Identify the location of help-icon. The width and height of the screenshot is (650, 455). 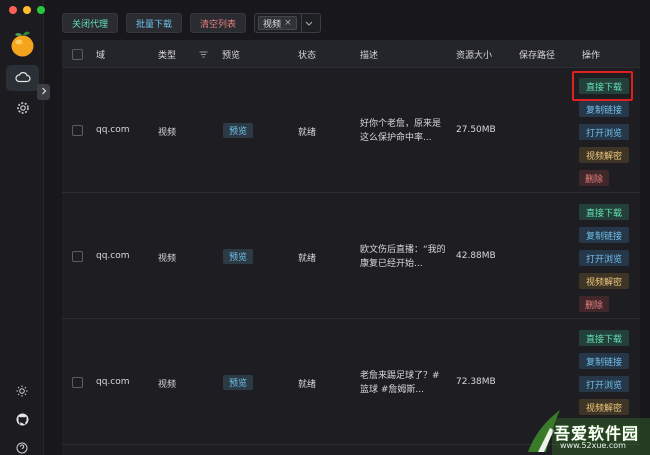
(22, 448).